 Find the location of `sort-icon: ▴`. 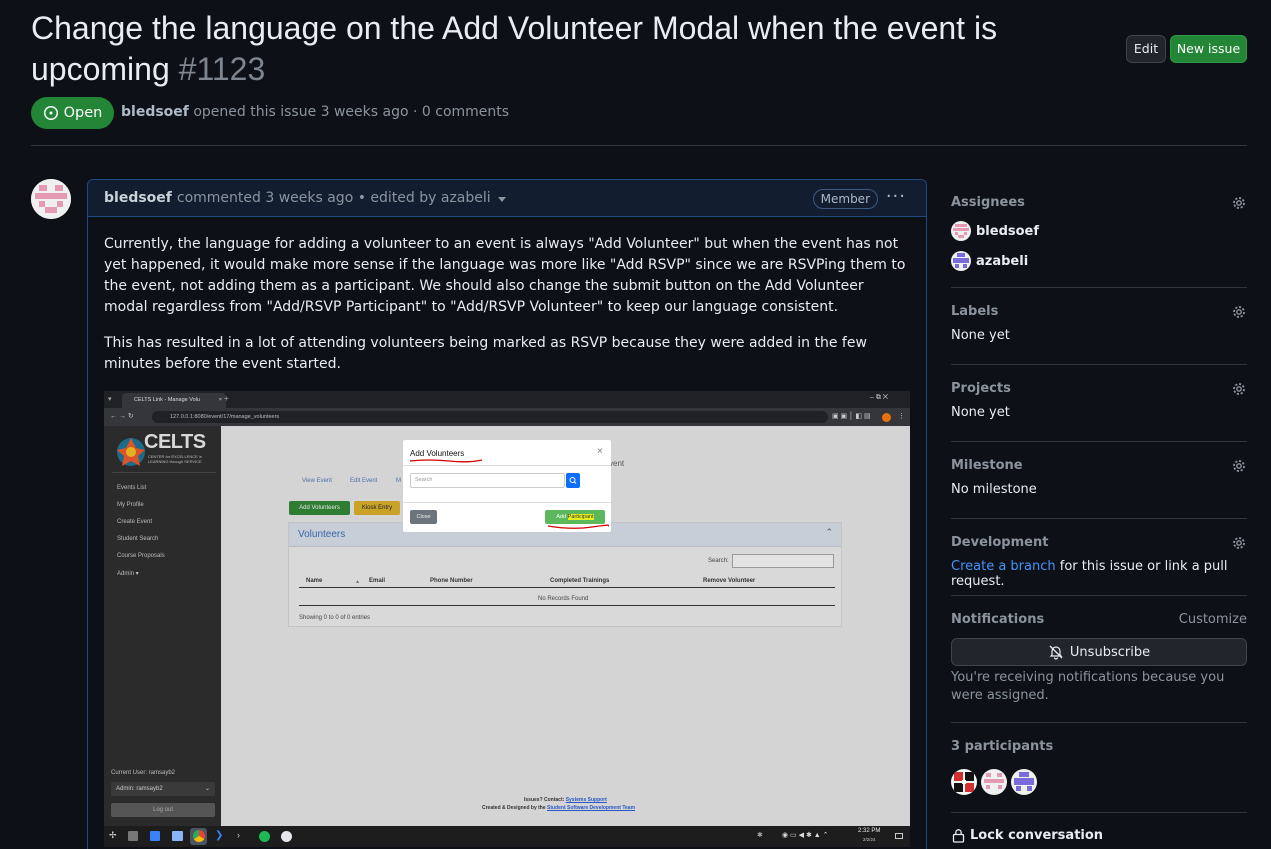

sort-icon: ▴ is located at coordinates (358, 582).